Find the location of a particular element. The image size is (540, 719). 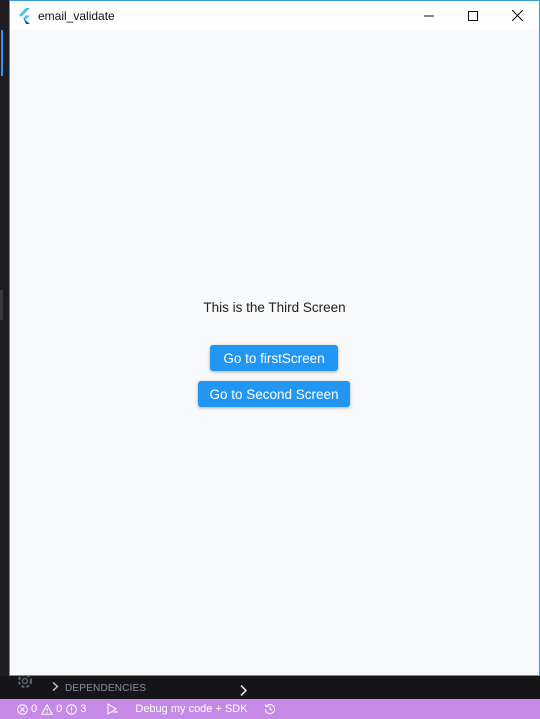

error-icon is located at coordinates (22, 709).